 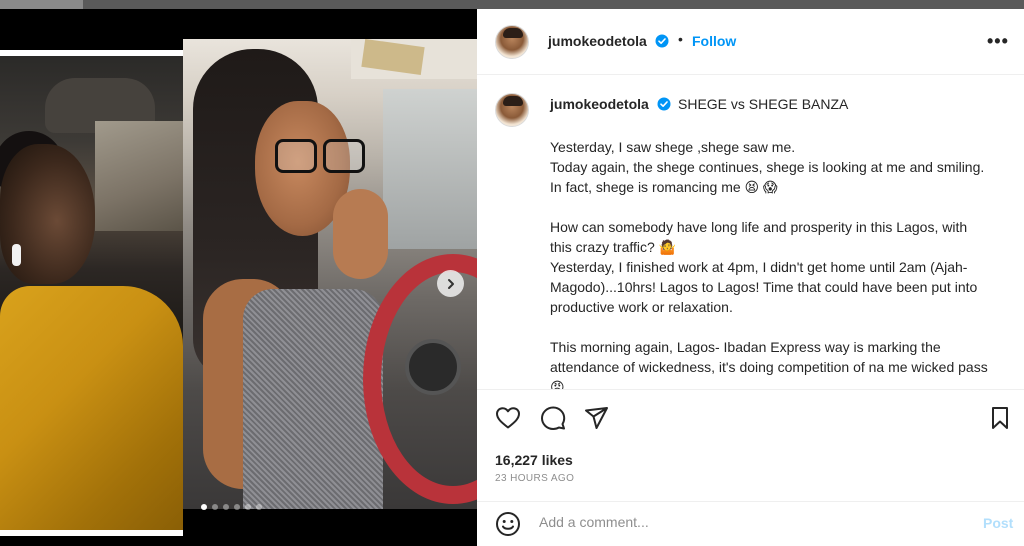 What do you see at coordinates (231, 507) in the screenshot?
I see `carousel-indicator` at bounding box center [231, 507].